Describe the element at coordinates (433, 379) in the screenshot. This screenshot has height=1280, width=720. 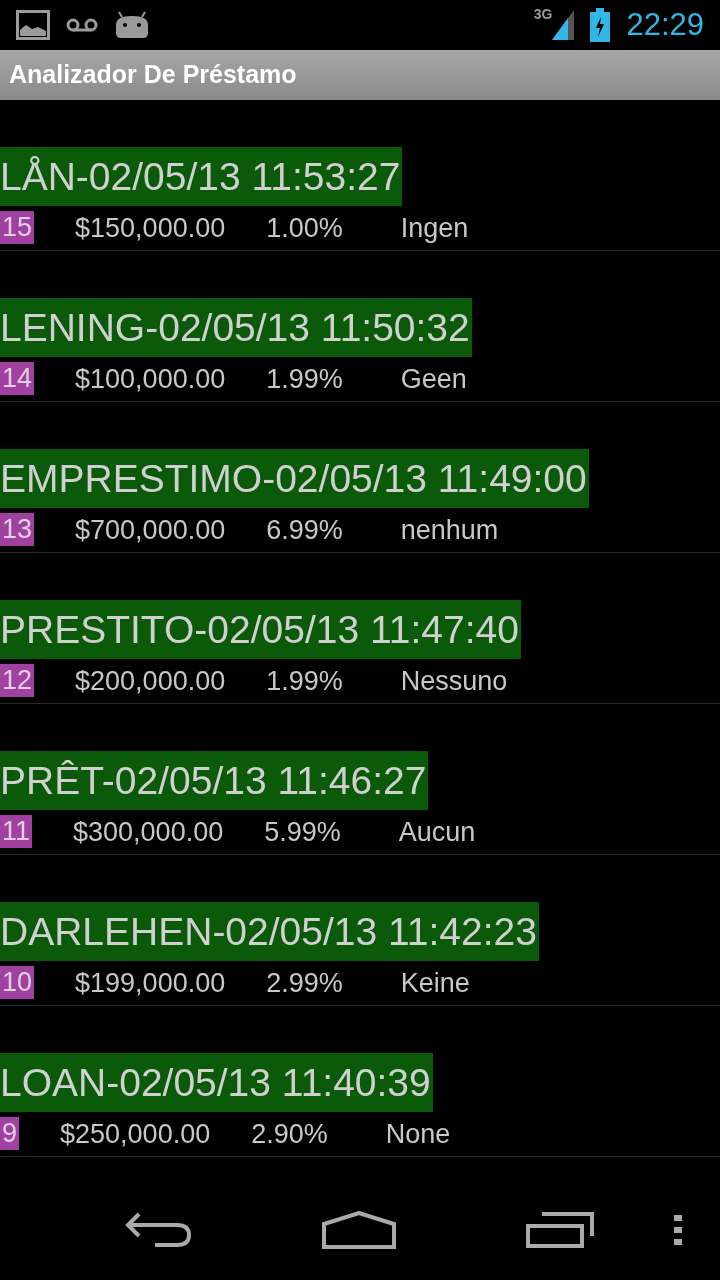
I see `loan-detail: Geen` at that location.